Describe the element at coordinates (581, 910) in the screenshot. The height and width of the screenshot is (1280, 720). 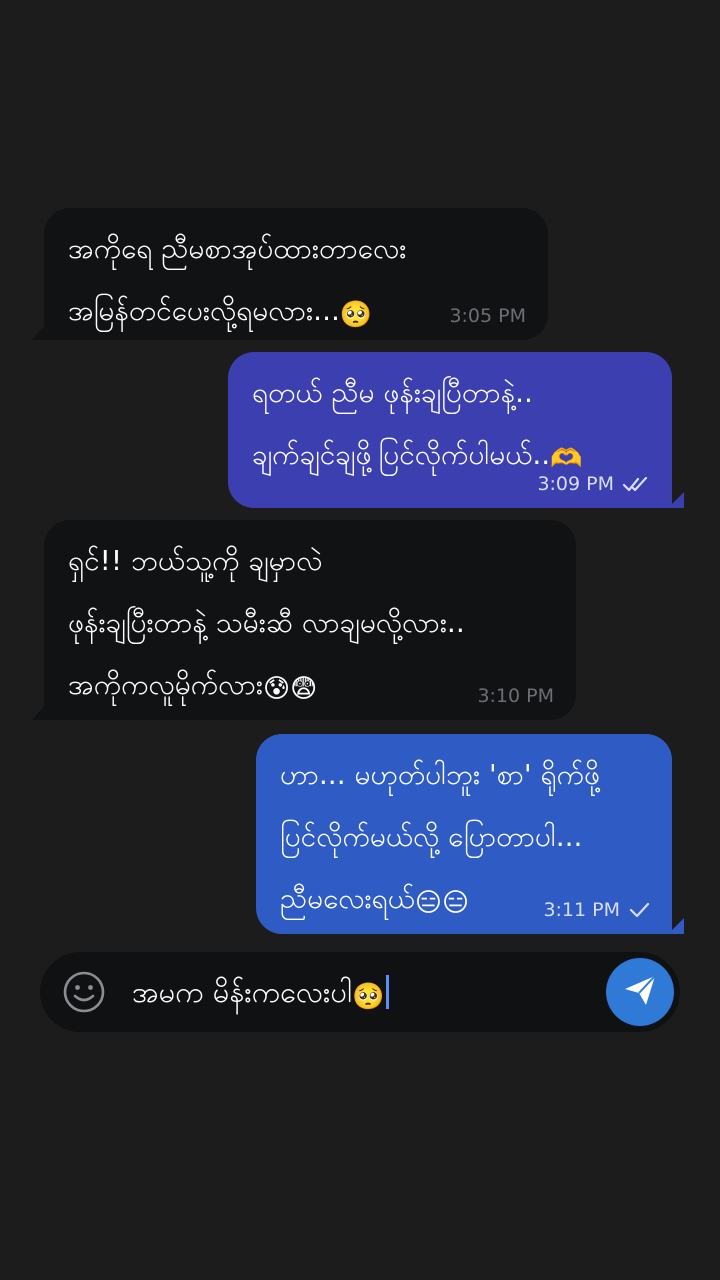
I see `message-timestamp: 3:11 PM` at that location.